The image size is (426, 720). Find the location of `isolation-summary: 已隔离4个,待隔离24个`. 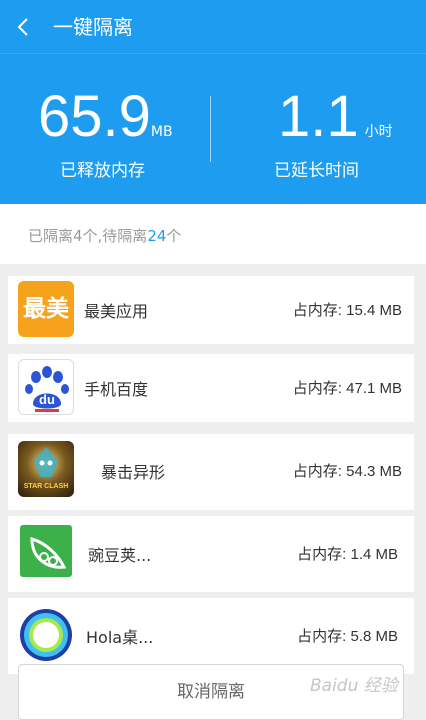

isolation-summary: 已隔离4个,待隔离24个 is located at coordinates (213, 234).